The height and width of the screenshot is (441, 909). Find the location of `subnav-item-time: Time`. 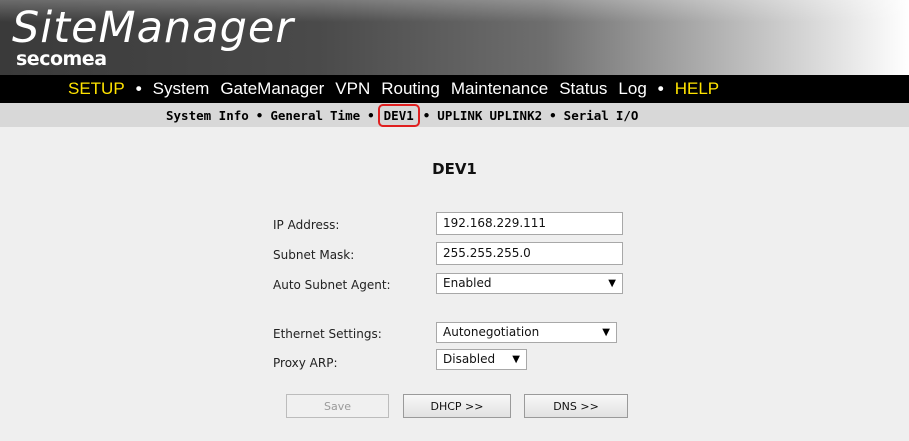

subnav-item-time: Time is located at coordinates (345, 115).